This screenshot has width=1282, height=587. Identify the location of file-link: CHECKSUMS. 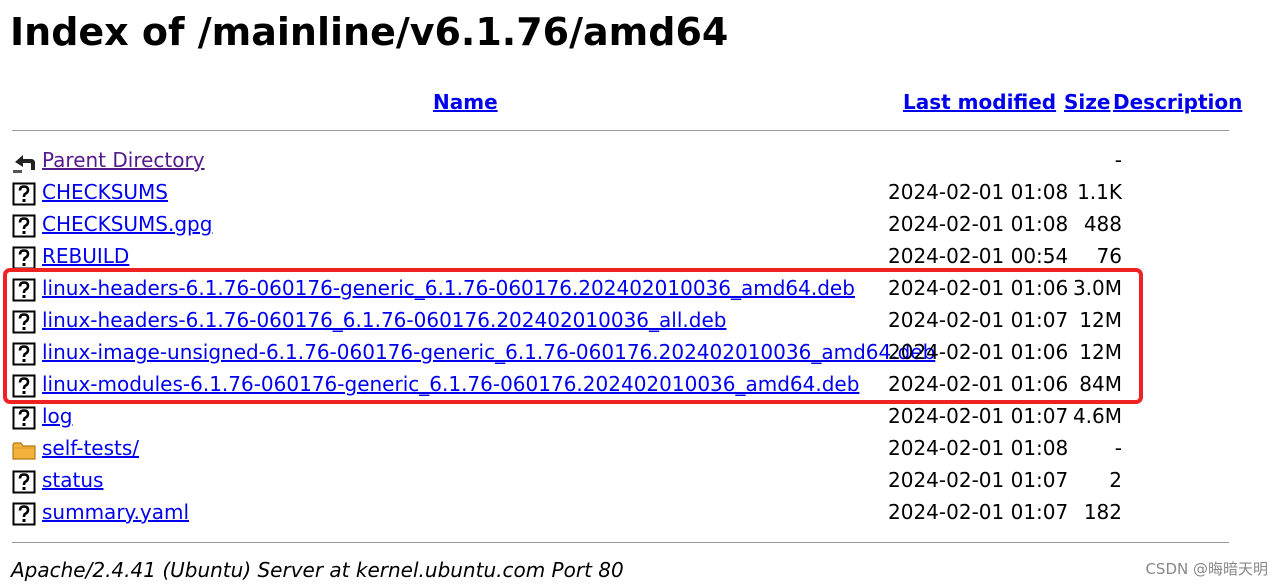
(105, 192).